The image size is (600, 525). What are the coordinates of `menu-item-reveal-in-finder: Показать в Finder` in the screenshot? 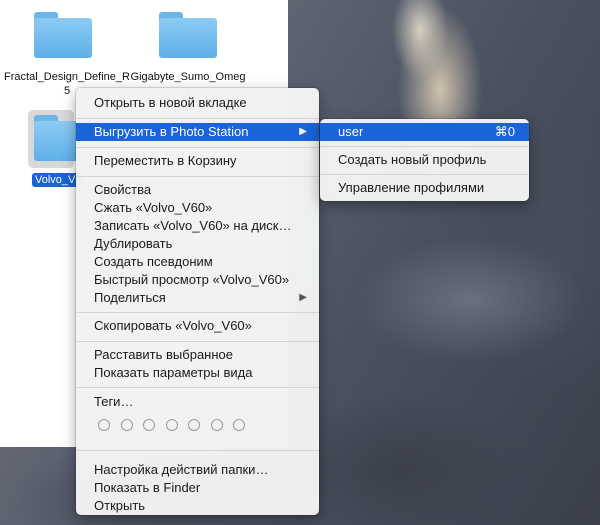 It's located at (197, 488).